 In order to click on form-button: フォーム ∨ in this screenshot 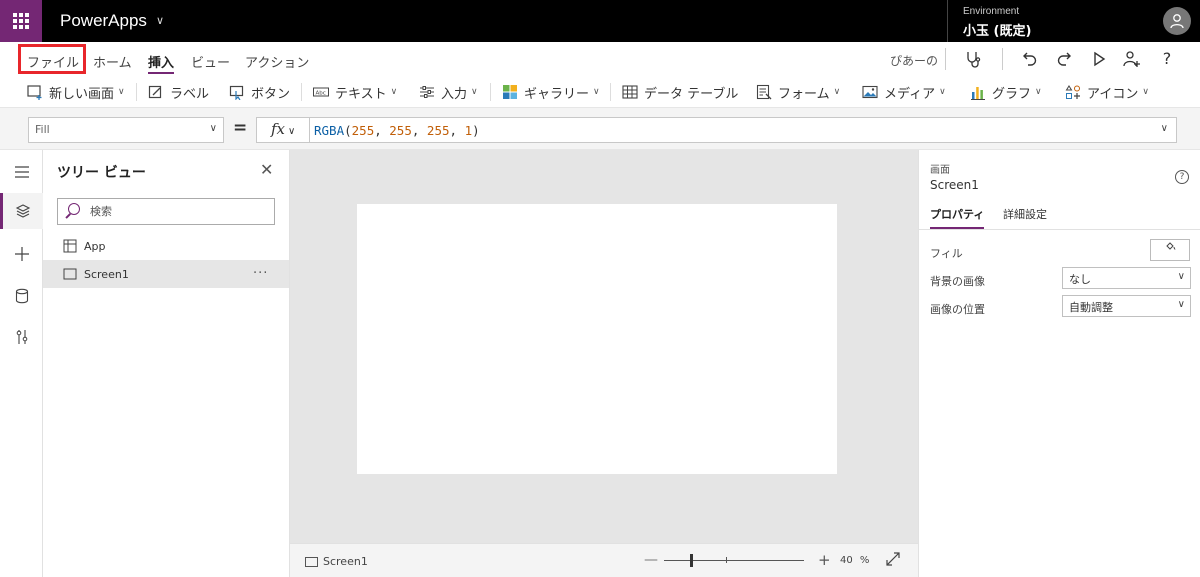, I will do `click(798, 92)`.